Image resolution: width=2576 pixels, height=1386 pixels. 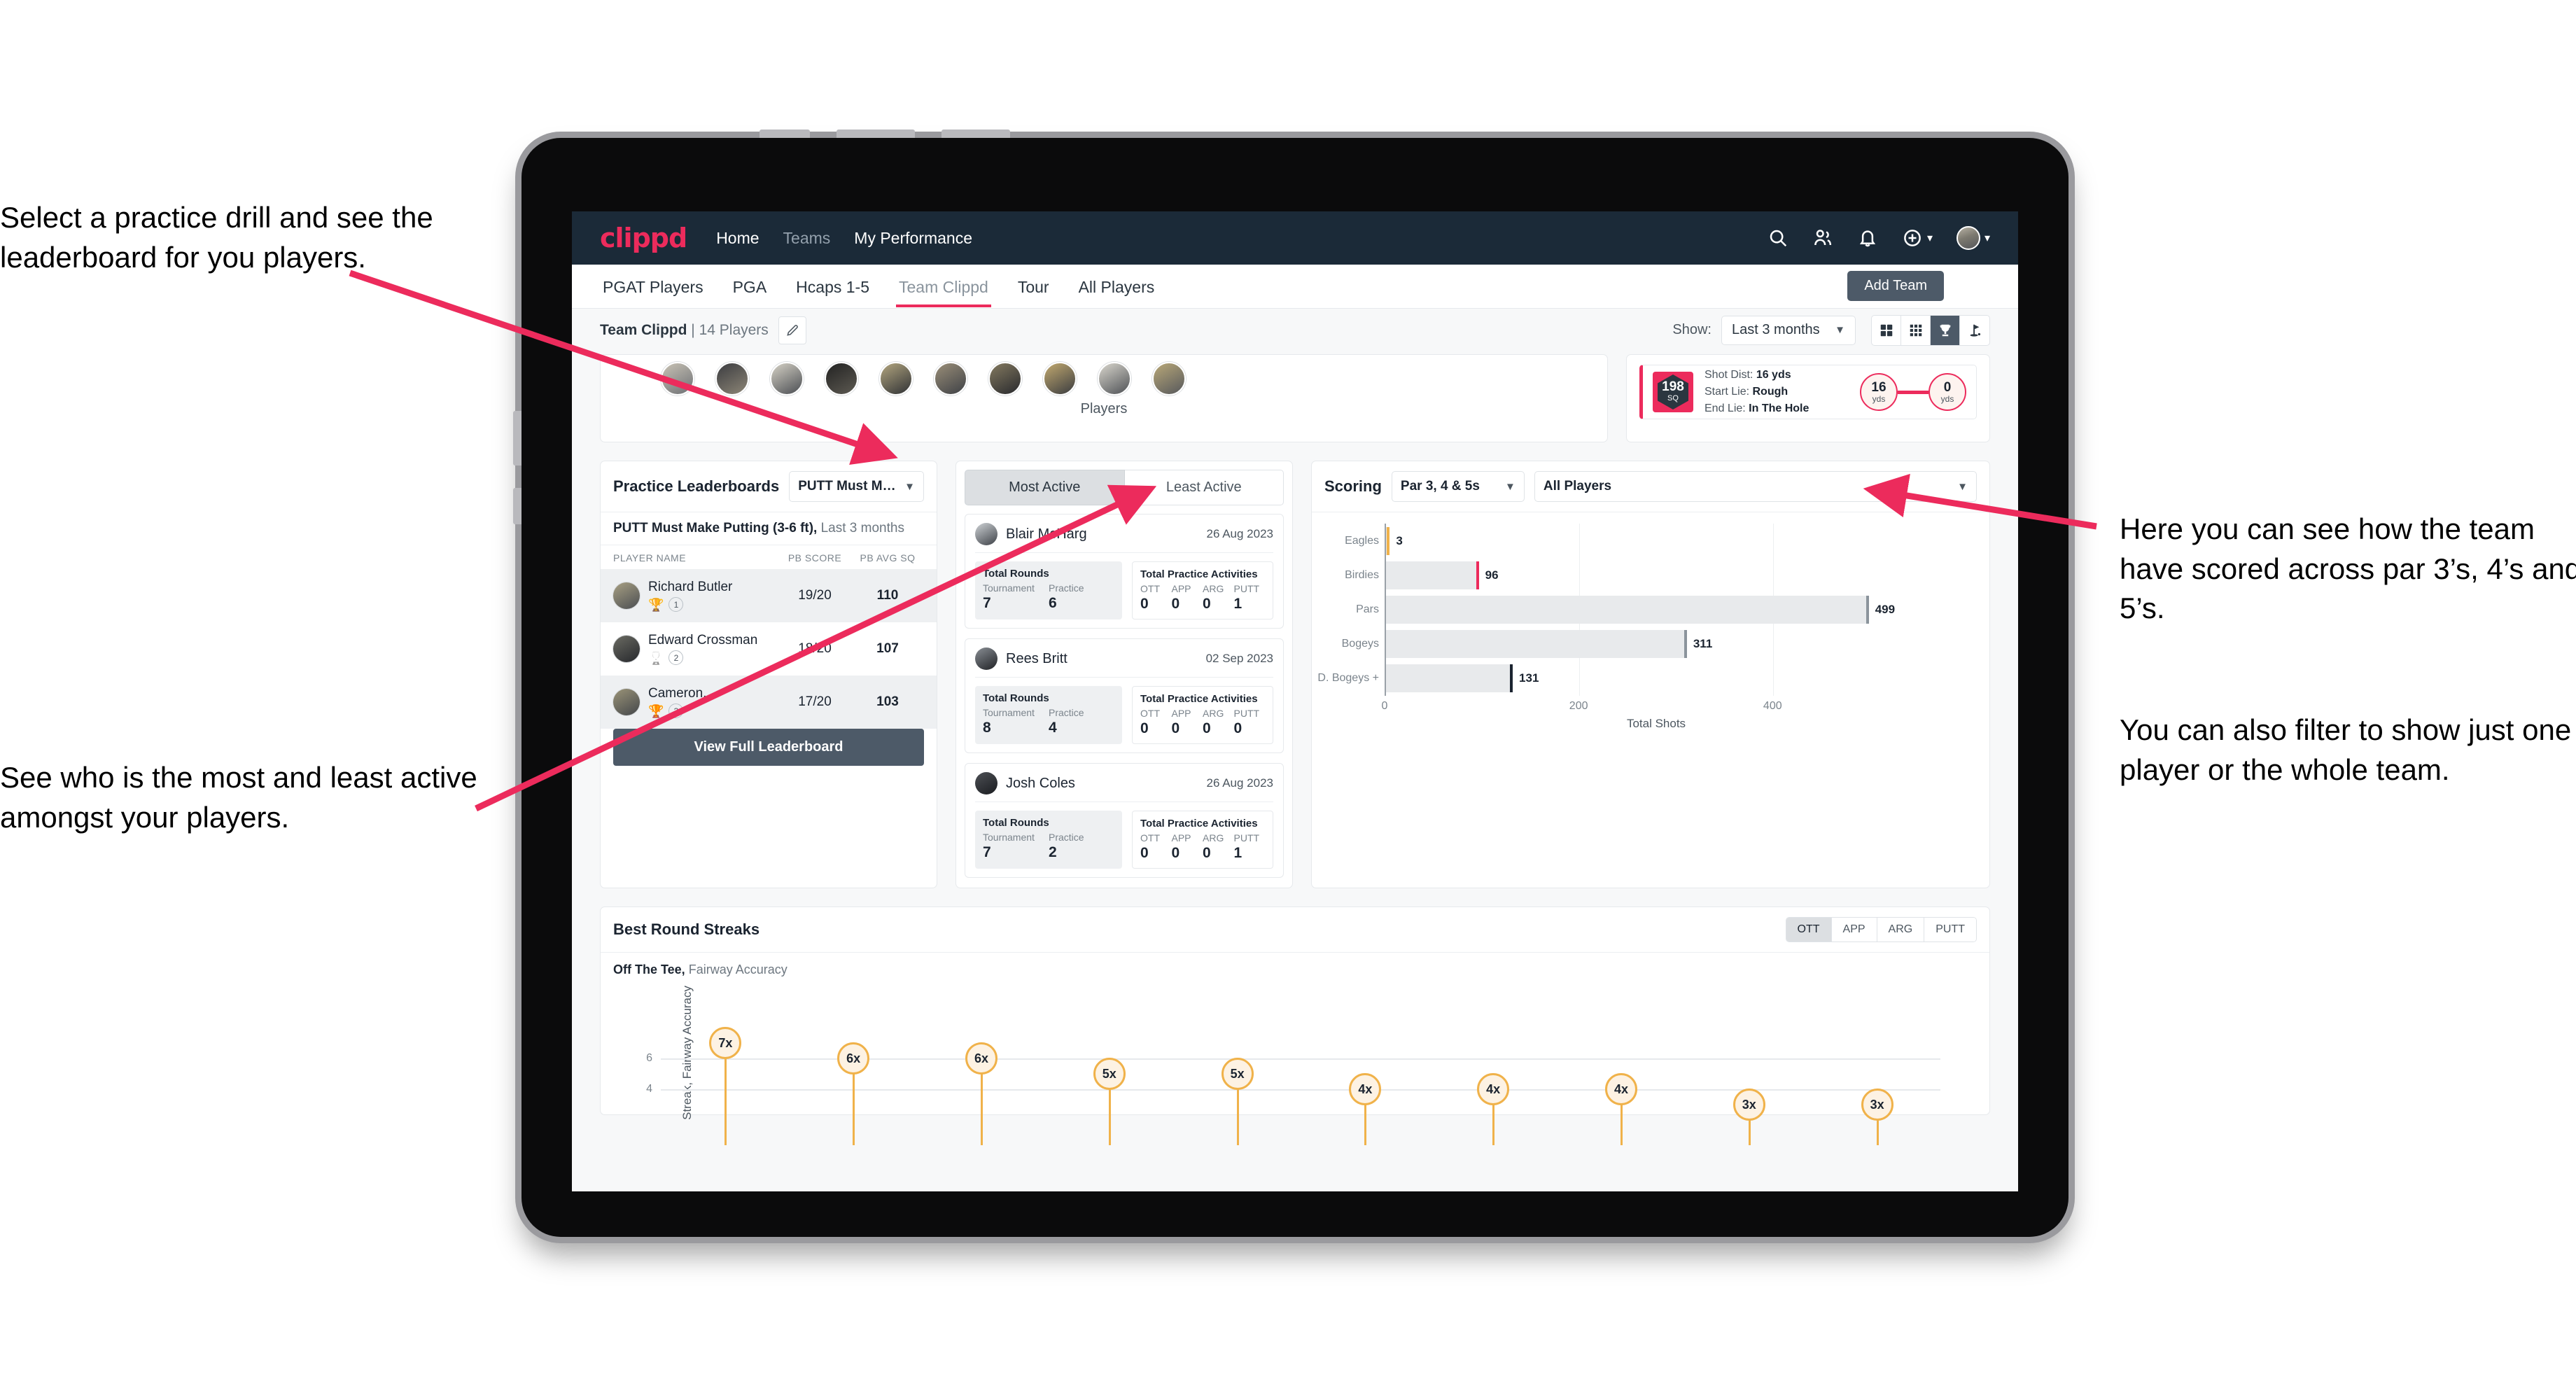 I want to click on practice-ott-label: OTT, so click(x=1150, y=713).